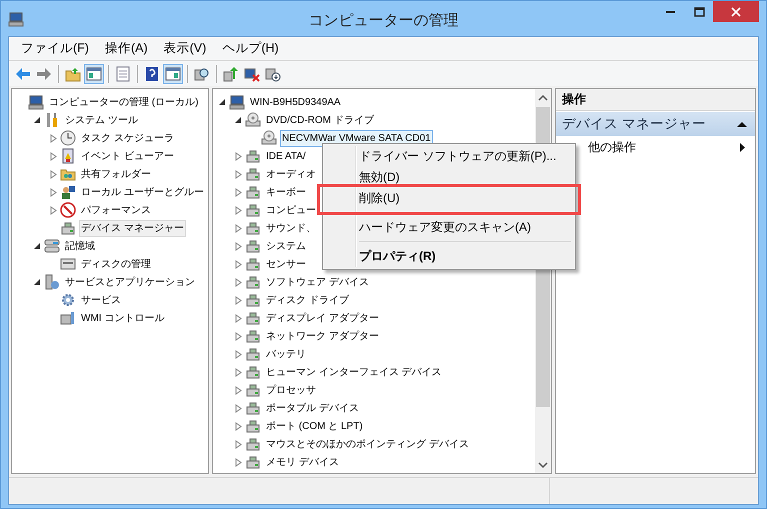 The image size is (767, 509). Describe the element at coordinates (634, 124) in the screenshot. I see `section-title: デバイス マネージャー` at that location.